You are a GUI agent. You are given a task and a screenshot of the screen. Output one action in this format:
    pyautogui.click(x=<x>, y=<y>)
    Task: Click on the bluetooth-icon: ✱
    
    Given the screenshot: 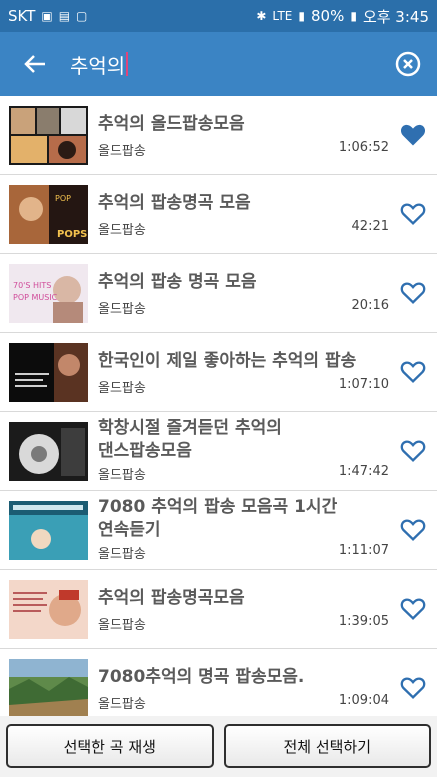 What is the action you would take?
    pyautogui.click(x=261, y=16)
    